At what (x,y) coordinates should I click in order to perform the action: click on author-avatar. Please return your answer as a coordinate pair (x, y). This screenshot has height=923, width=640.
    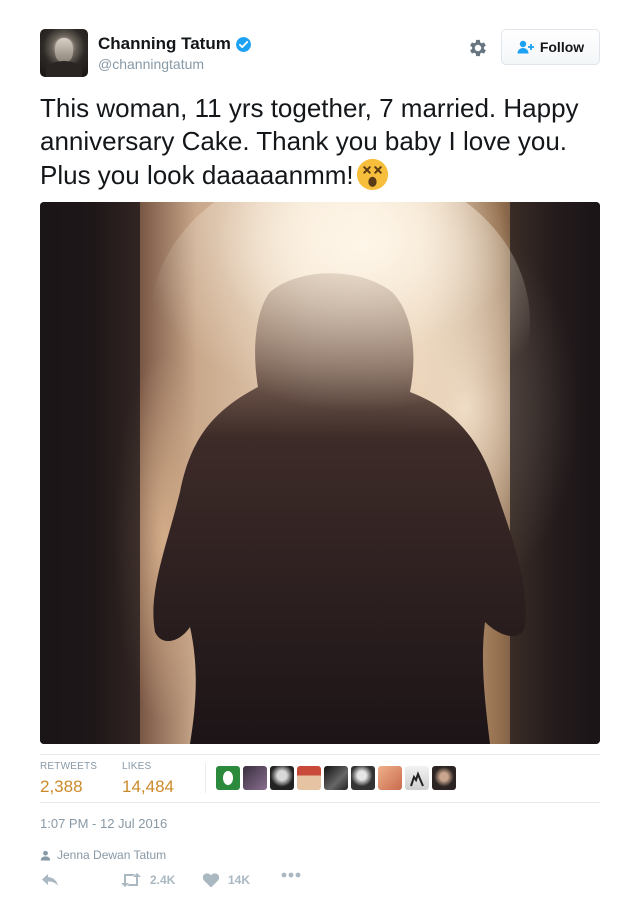
    Looking at the image, I should click on (64, 53).